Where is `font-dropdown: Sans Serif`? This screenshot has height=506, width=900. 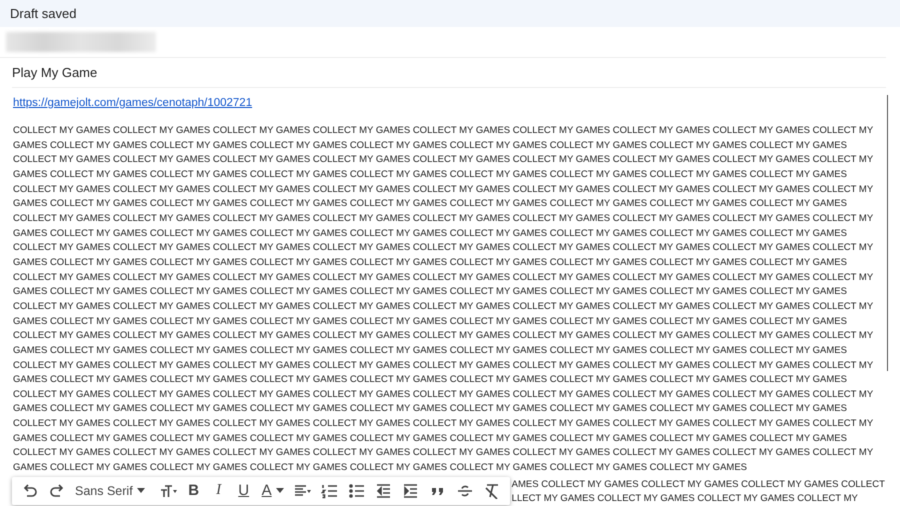
font-dropdown: Sans Serif is located at coordinates (112, 490).